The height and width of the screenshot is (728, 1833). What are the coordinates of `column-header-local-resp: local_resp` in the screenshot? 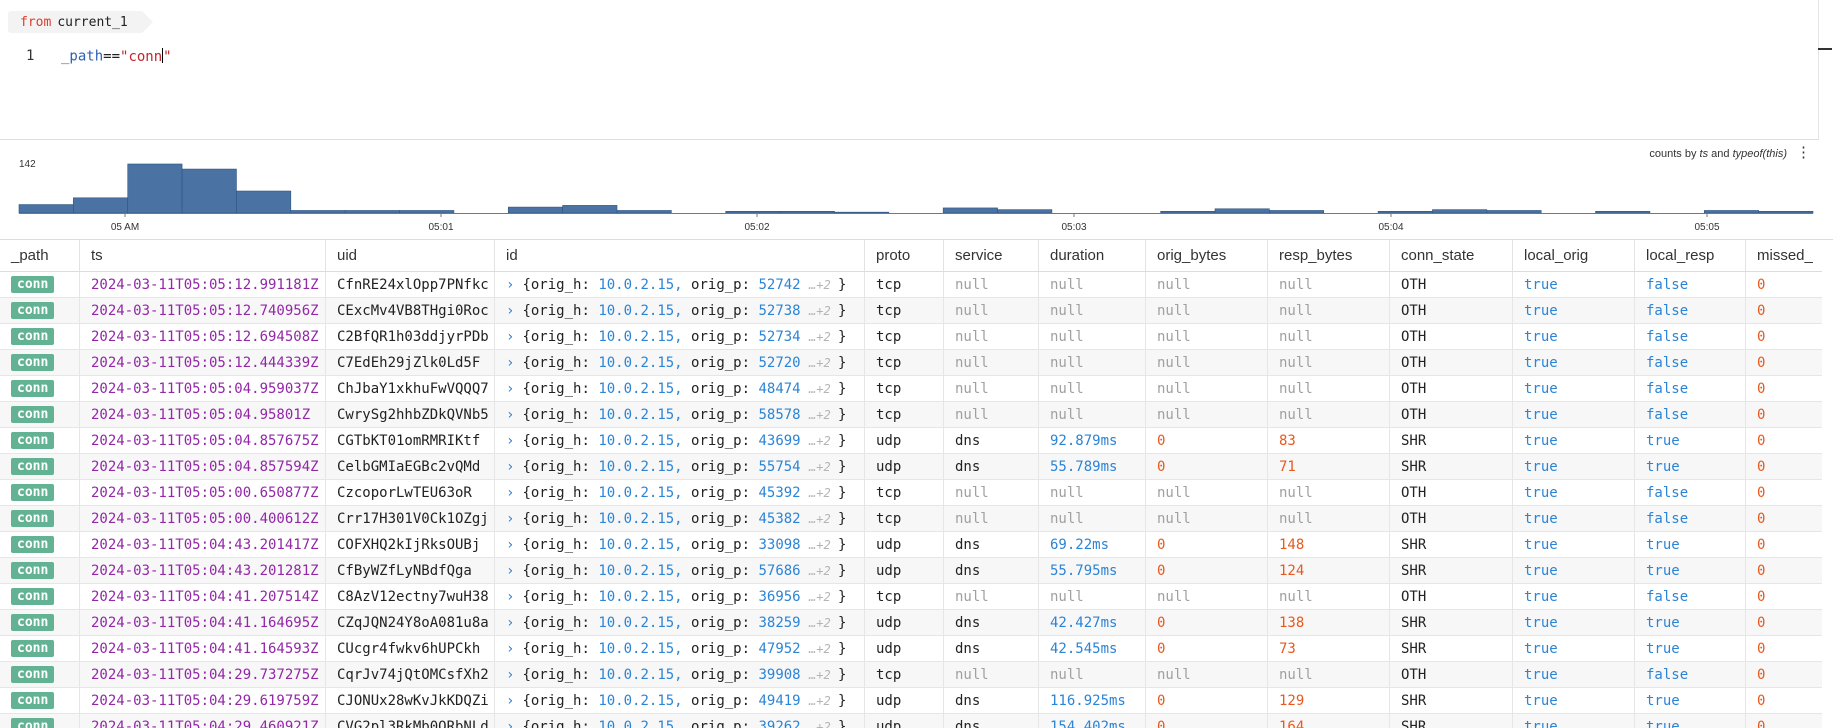 It's located at (1690, 255).